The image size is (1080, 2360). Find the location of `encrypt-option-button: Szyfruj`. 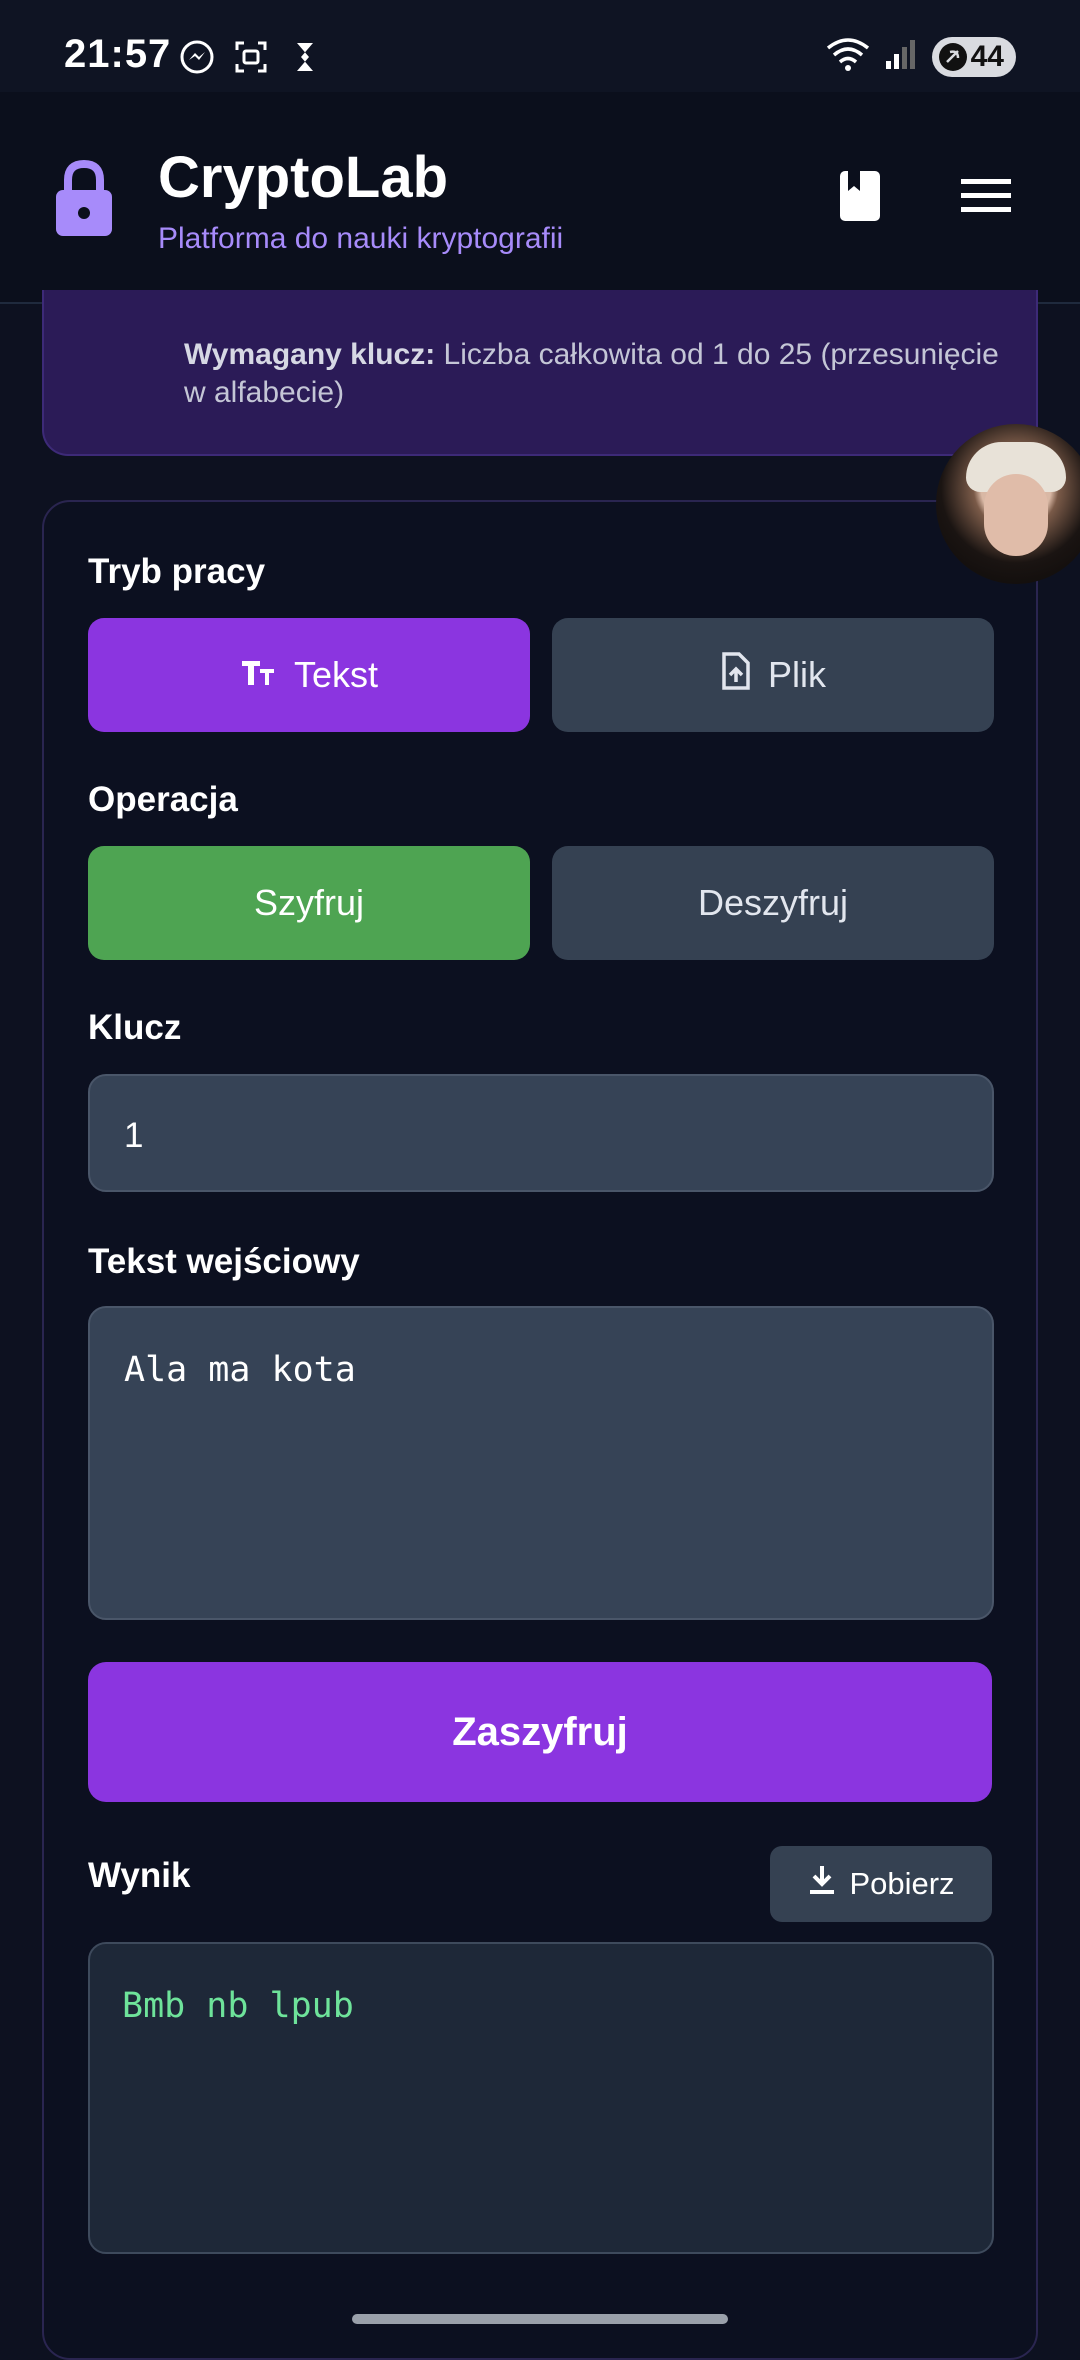

encrypt-option-button: Szyfruj is located at coordinates (309, 903).